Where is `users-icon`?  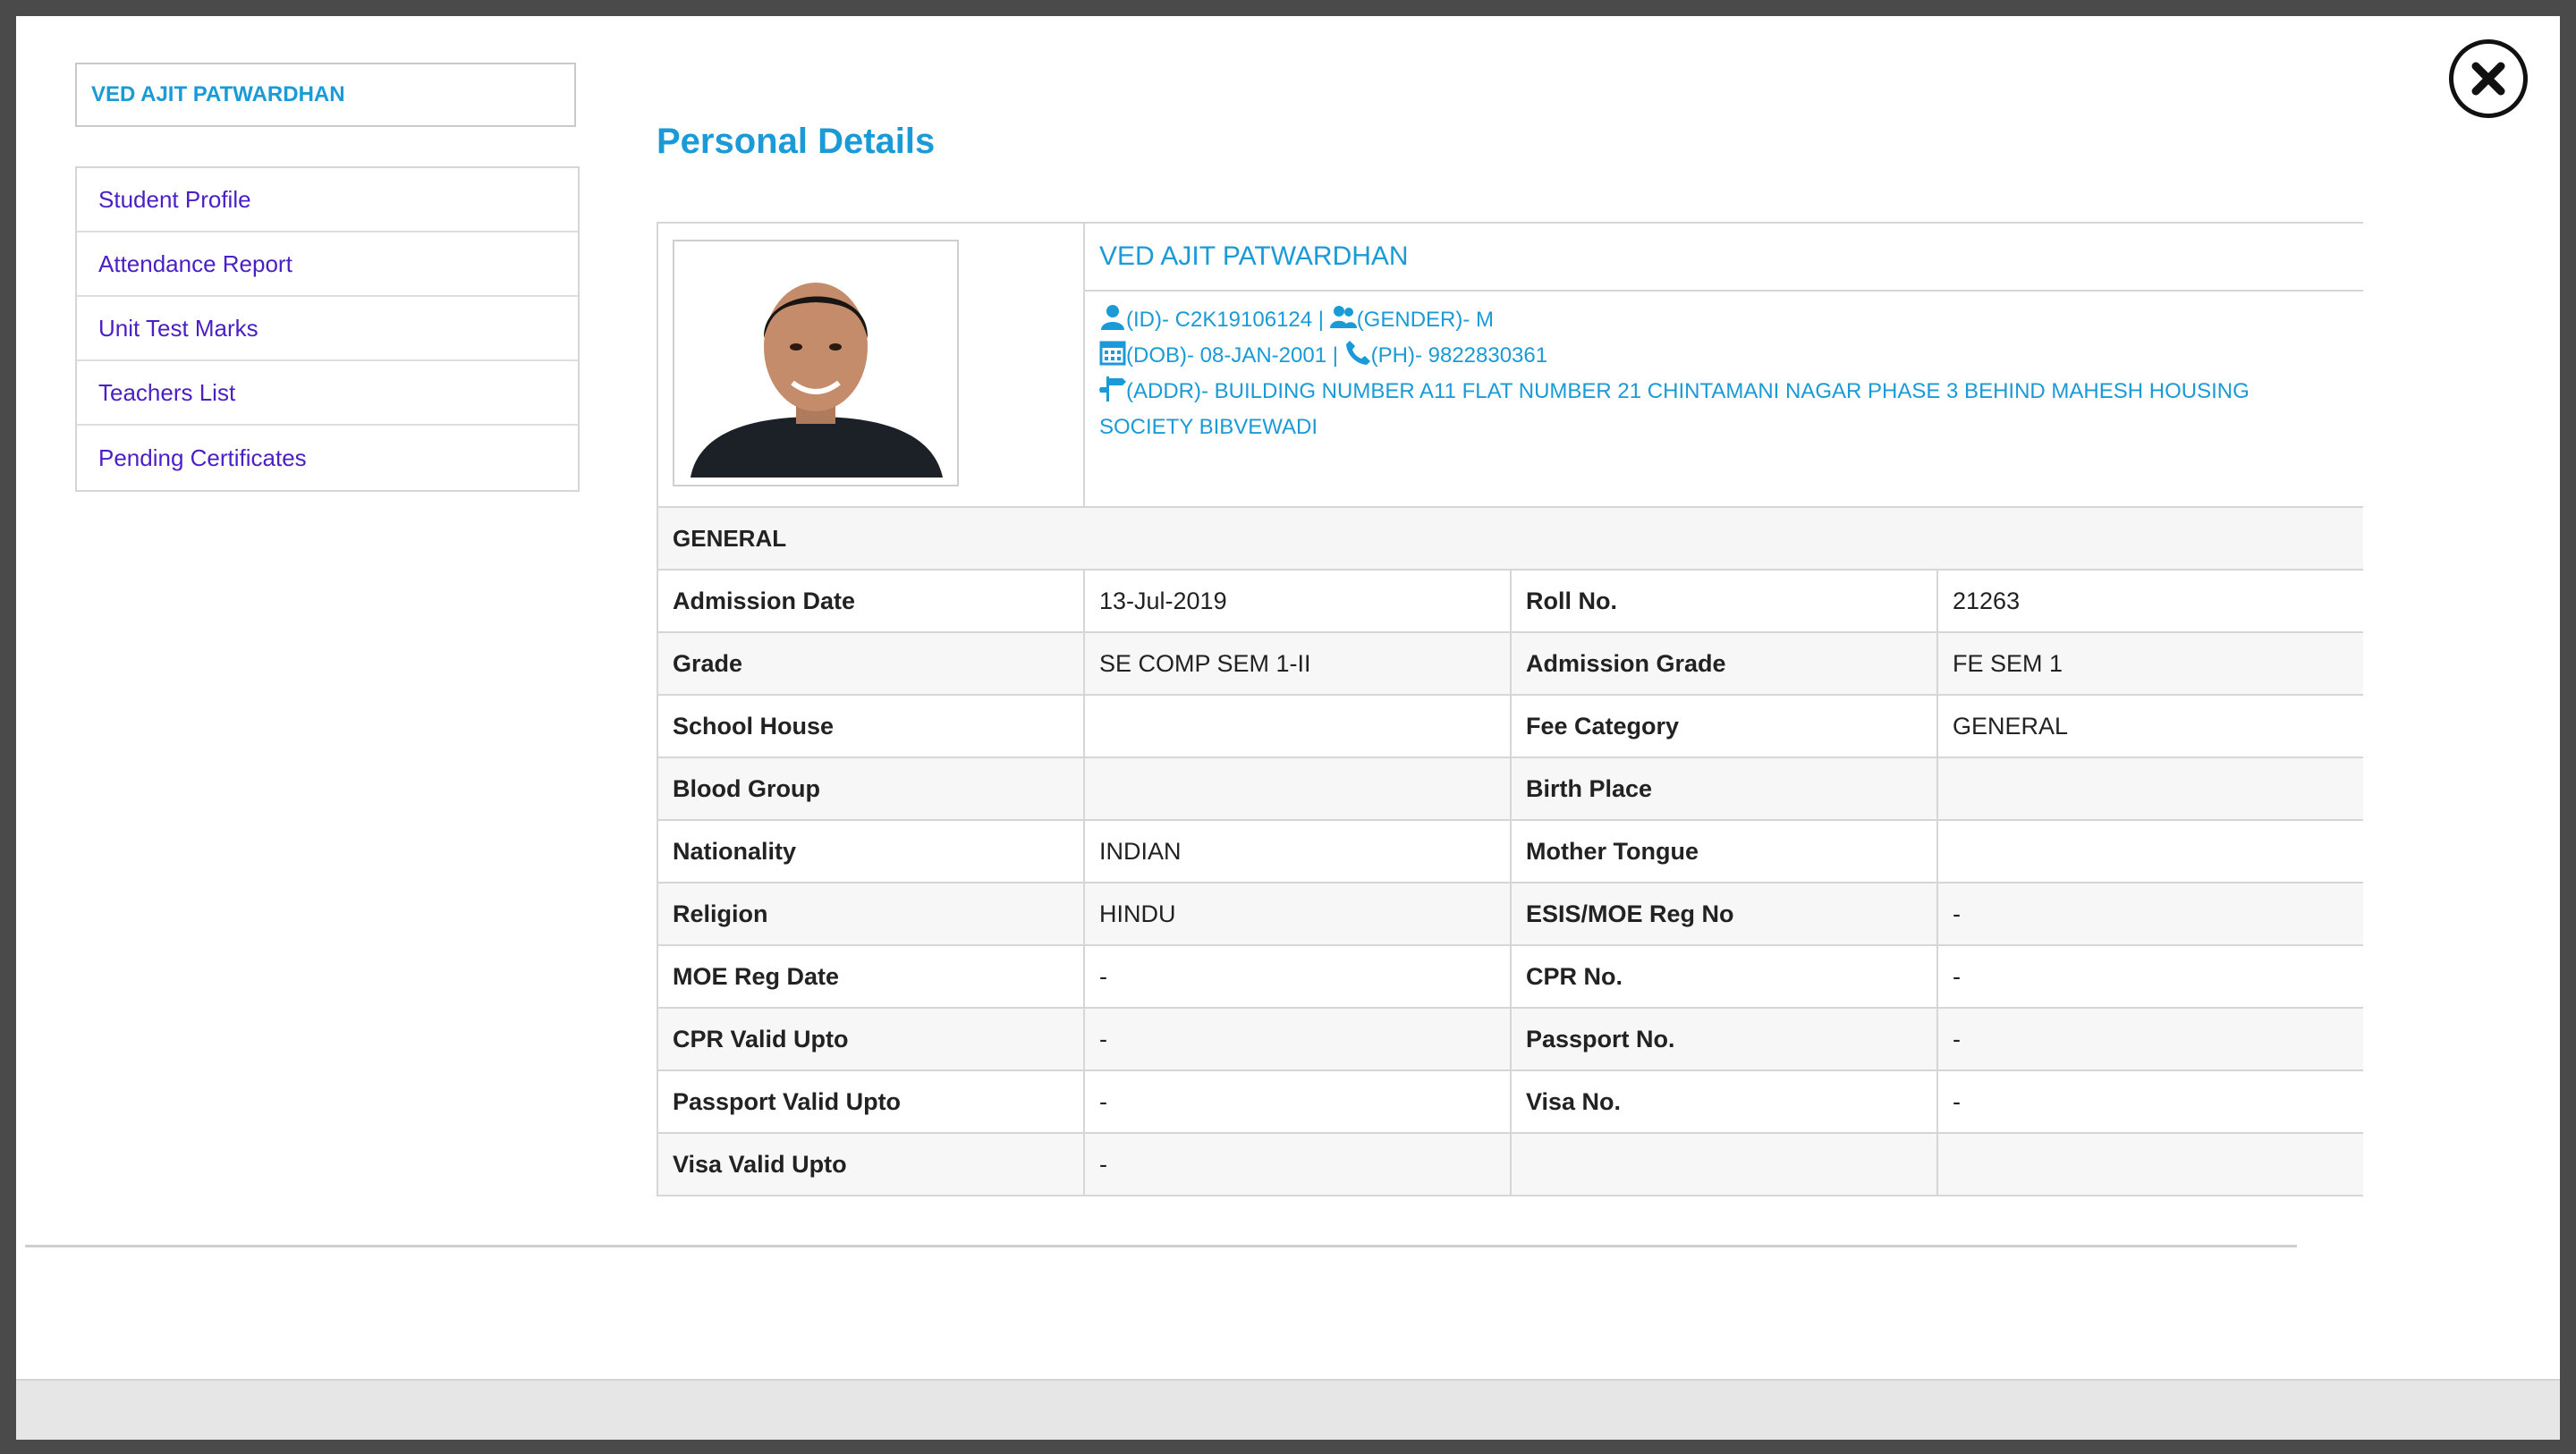 users-icon is located at coordinates (1343, 317).